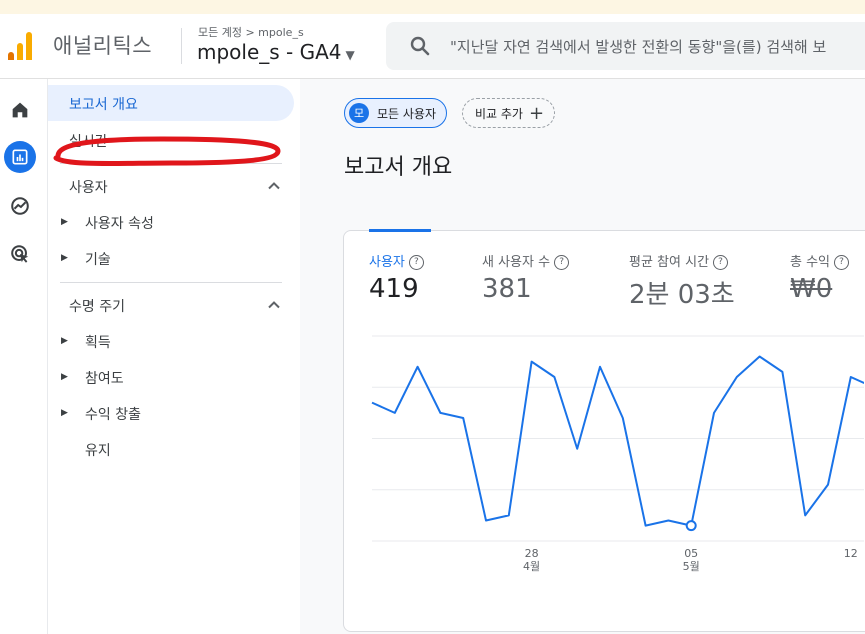 The width and height of the screenshot is (865, 634). Describe the element at coordinates (98, 342) in the screenshot. I see `nav-item-acquisition: 획득` at that location.